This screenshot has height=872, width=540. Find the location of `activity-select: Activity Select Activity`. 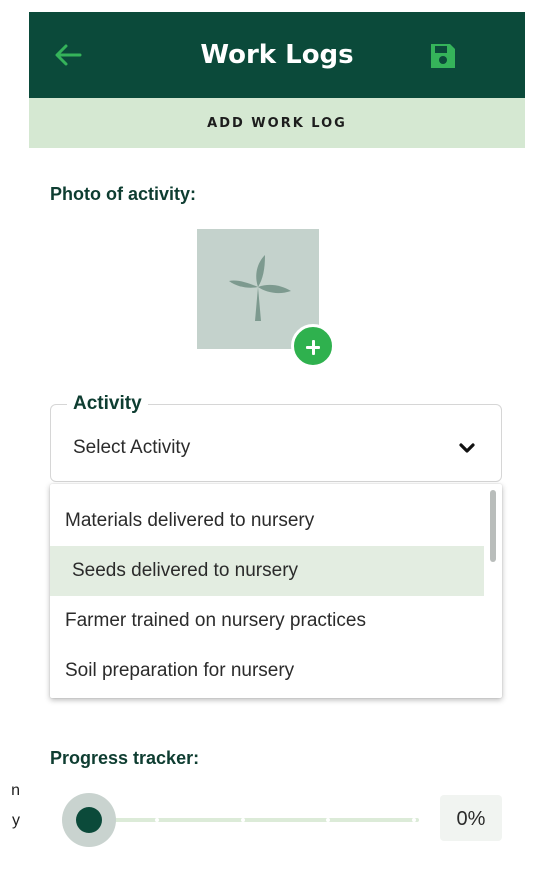

activity-select: Activity Select Activity is located at coordinates (276, 437).